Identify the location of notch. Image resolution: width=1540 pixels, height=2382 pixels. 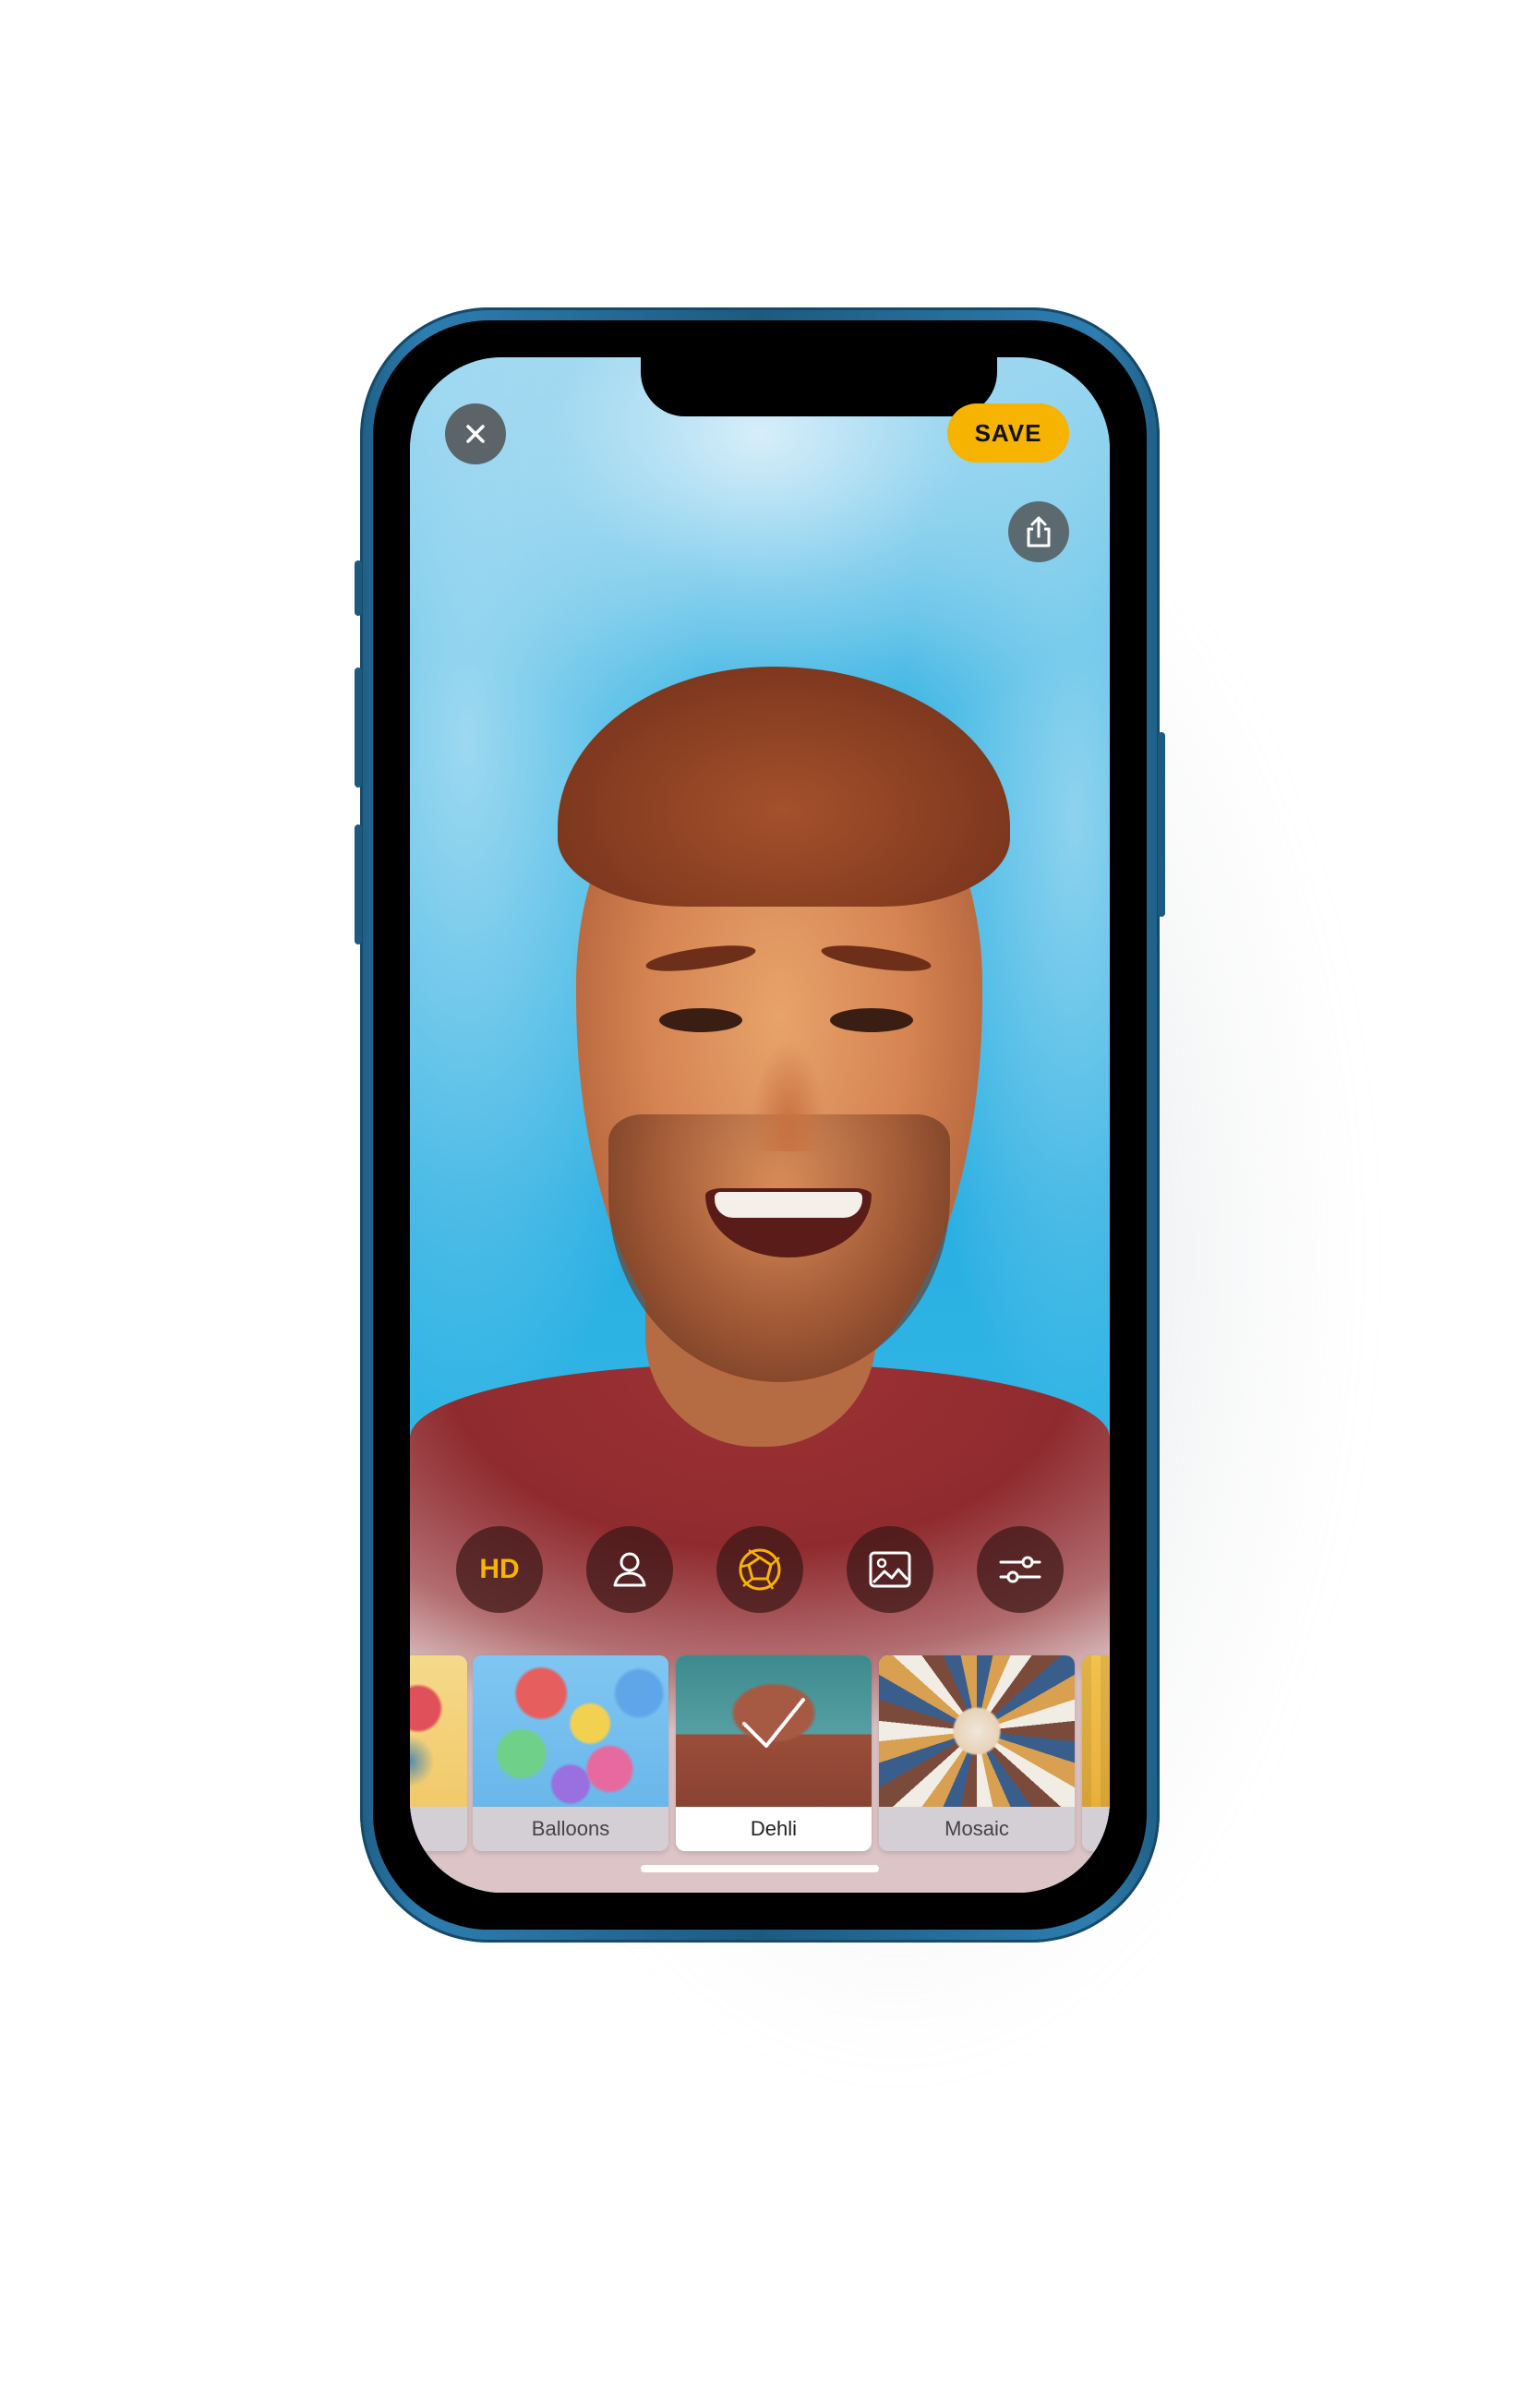
(819, 386).